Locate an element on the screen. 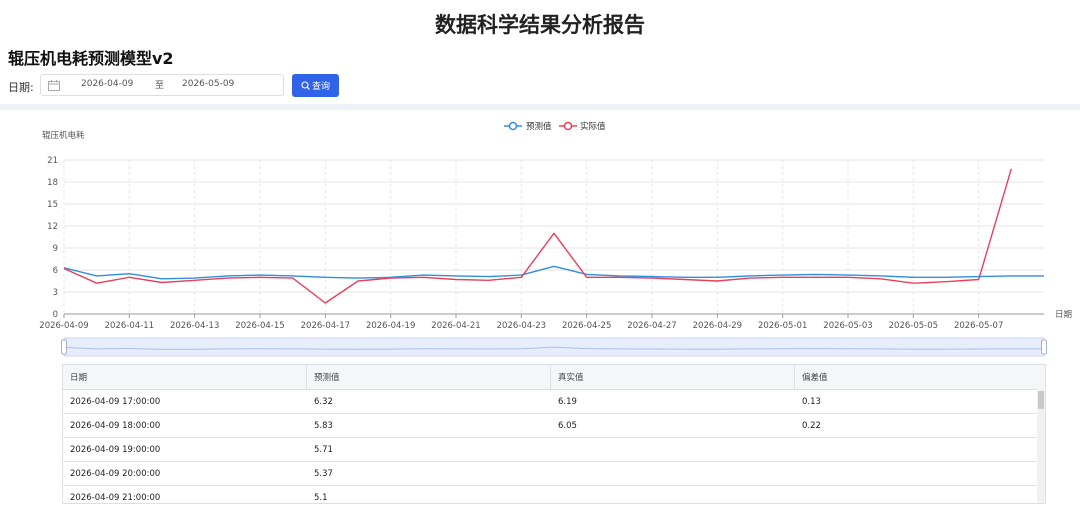  table-row: 2026-04-09 19:00:00 5.71 is located at coordinates (554, 450).